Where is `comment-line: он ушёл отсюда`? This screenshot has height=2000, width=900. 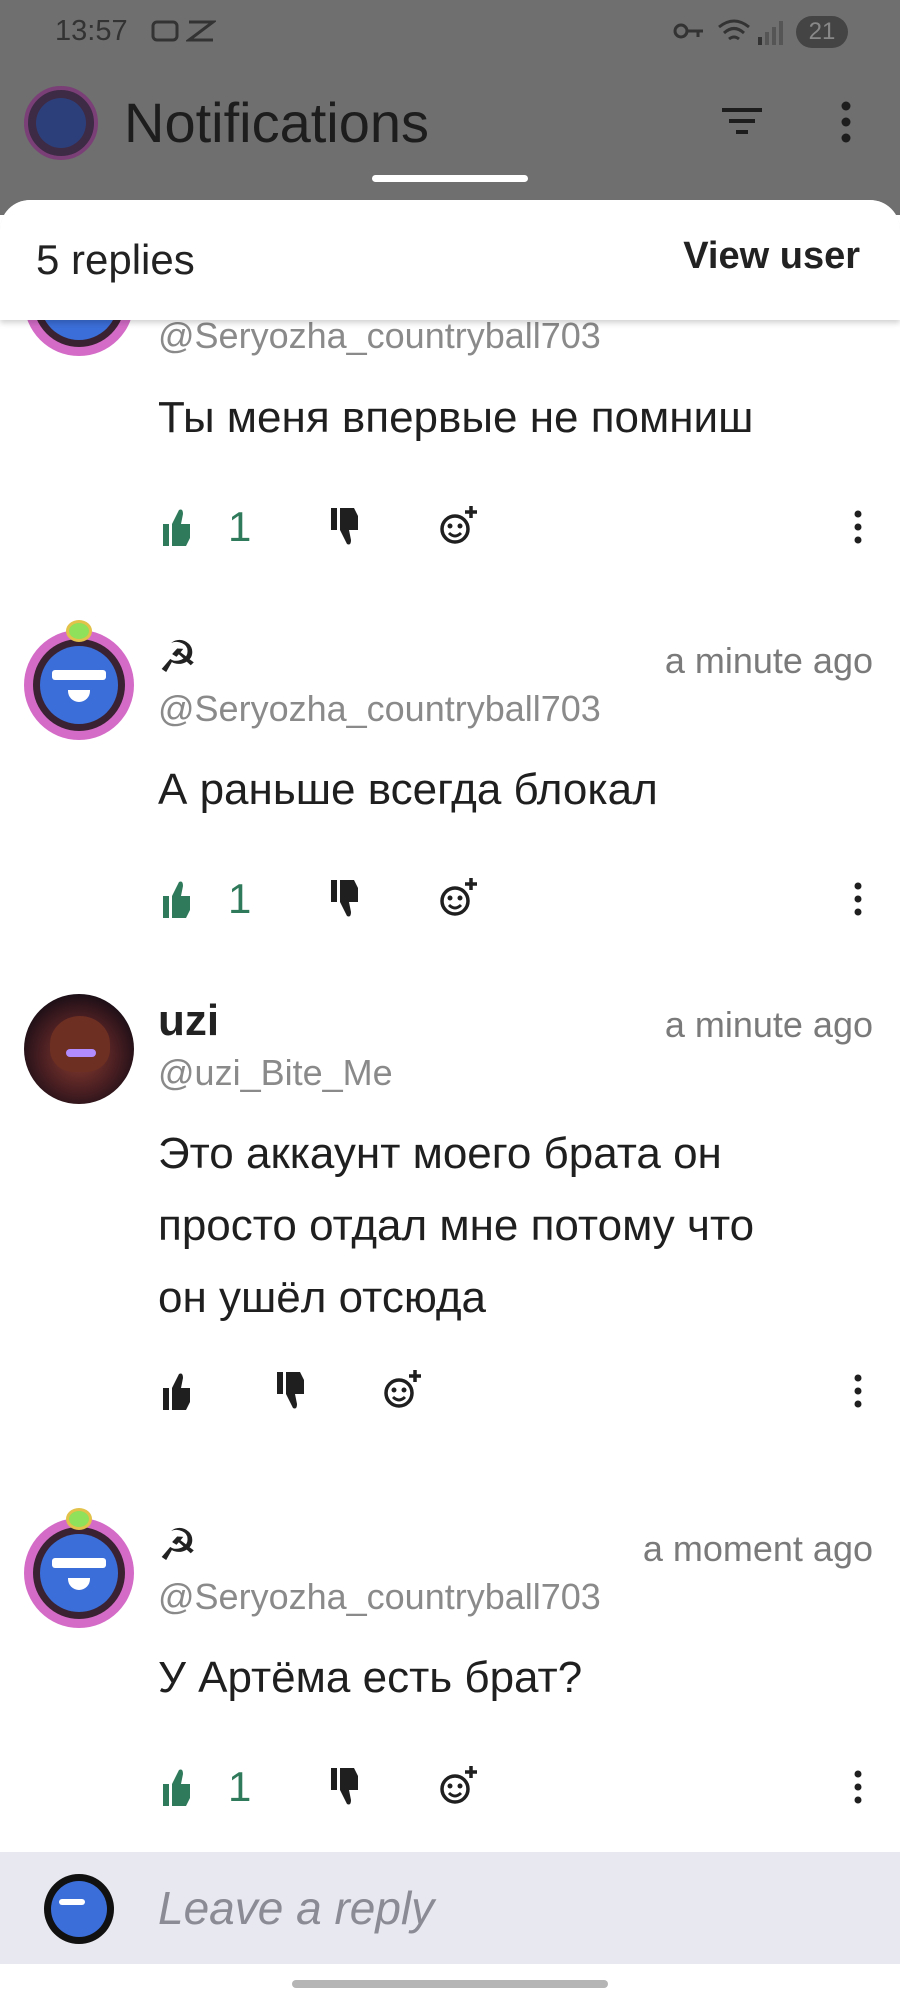 comment-line: он ушёл отсюда is located at coordinates (322, 1297).